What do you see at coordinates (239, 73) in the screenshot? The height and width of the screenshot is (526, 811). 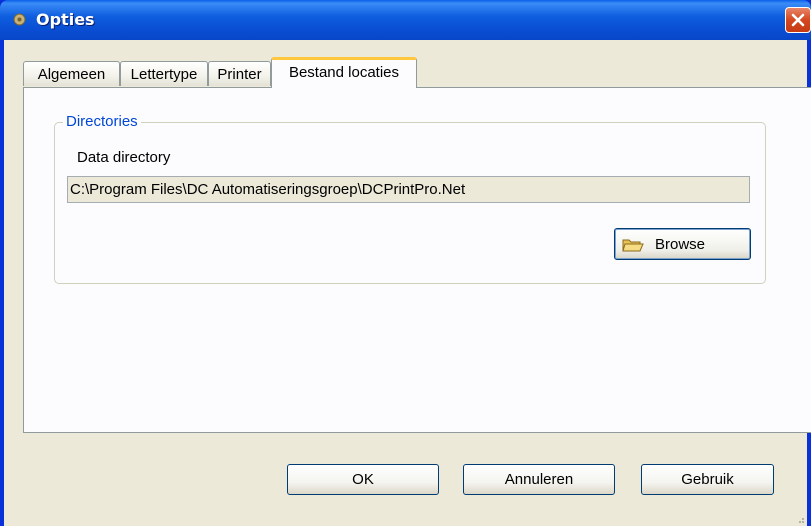 I see `tab-printer: Printer` at bounding box center [239, 73].